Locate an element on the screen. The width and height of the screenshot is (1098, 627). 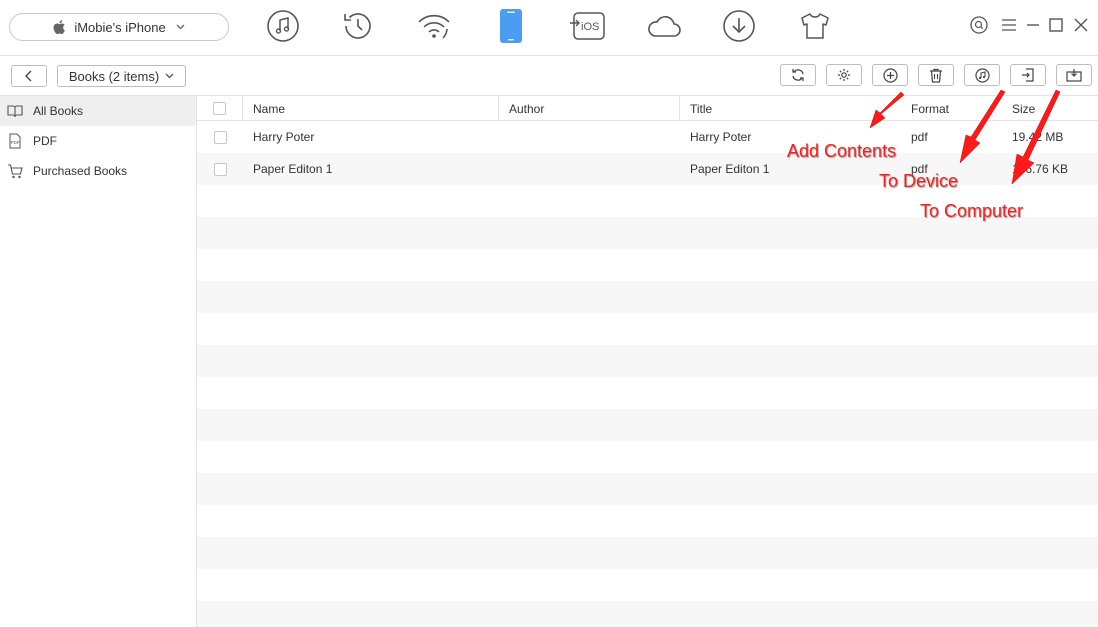
to-device-icon is located at coordinates (982, 75).